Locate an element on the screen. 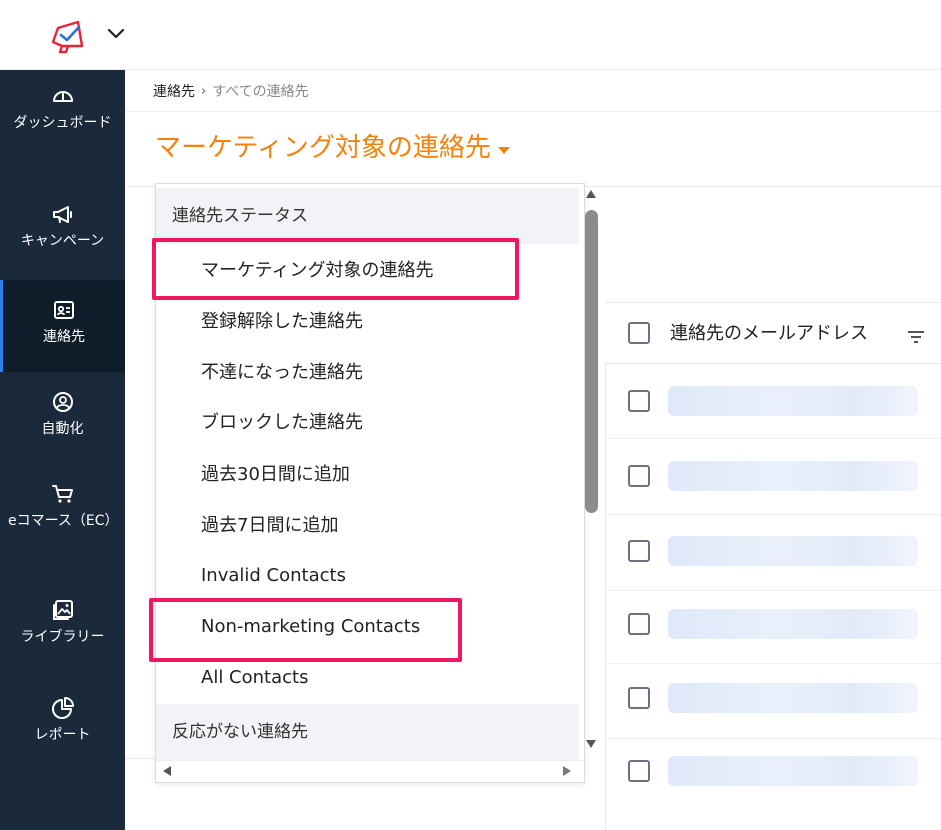  scroll-down-arrow-icon is located at coordinates (591, 744).